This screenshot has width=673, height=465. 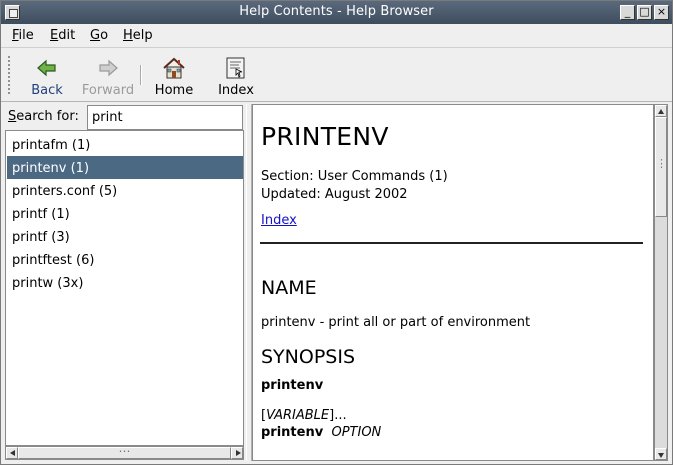 What do you see at coordinates (661, 111) in the screenshot?
I see `scroll-up-arrow-icon` at bounding box center [661, 111].